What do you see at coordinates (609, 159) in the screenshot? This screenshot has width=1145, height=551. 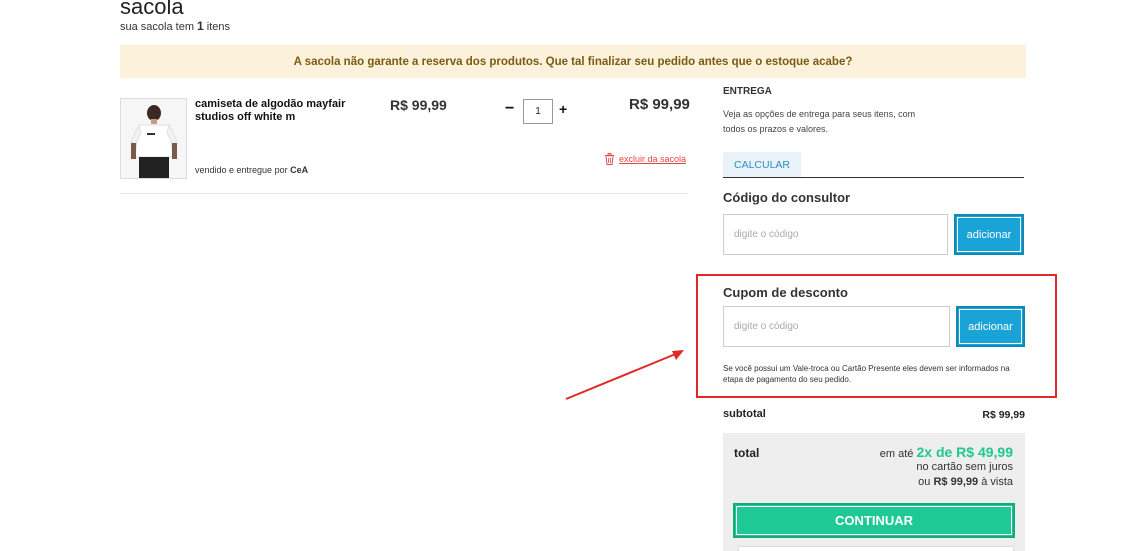 I see `trash-icon` at bounding box center [609, 159].